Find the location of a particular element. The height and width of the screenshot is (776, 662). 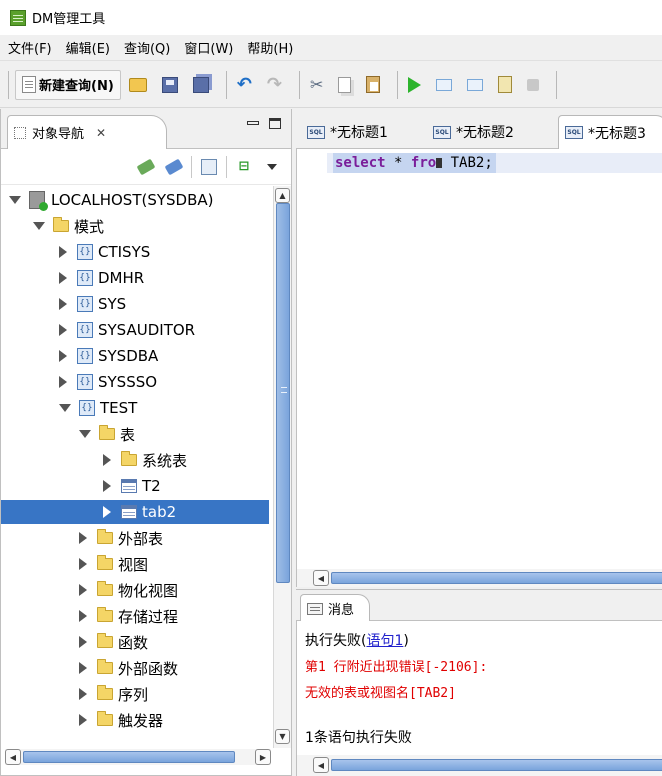

scroll-right-icon: ▶ is located at coordinates (263, 757).